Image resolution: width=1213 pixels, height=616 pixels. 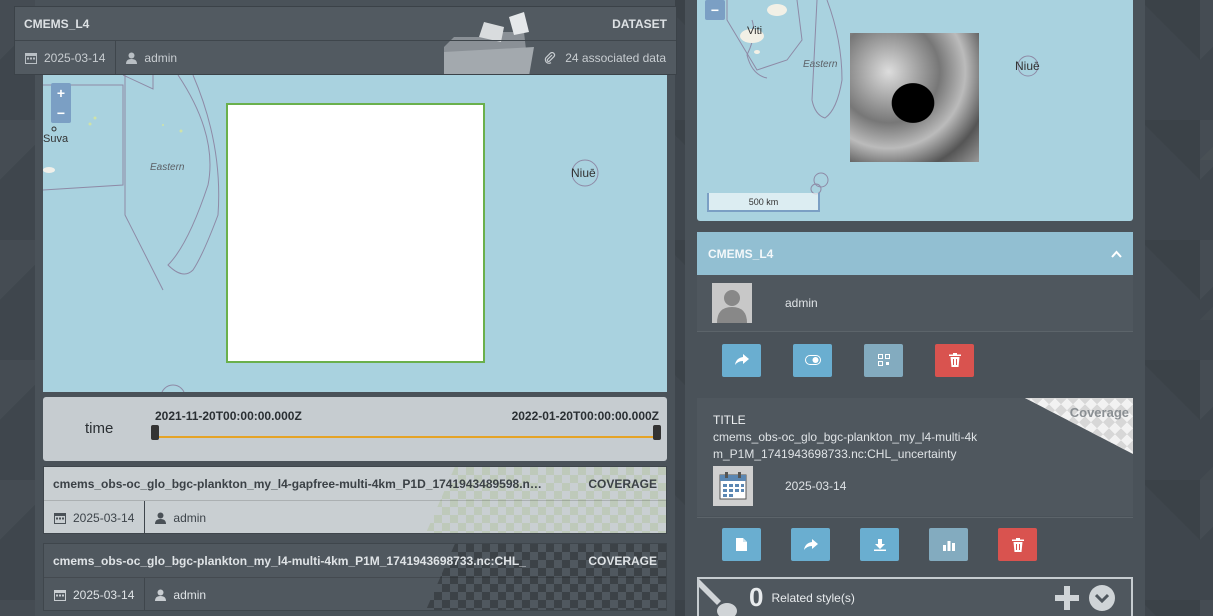 What do you see at coordinates (585, 416) in the screenshot?
I see `time-end: 2022-01-20T00:00:00.000Z` at bounding box center [585, 416].